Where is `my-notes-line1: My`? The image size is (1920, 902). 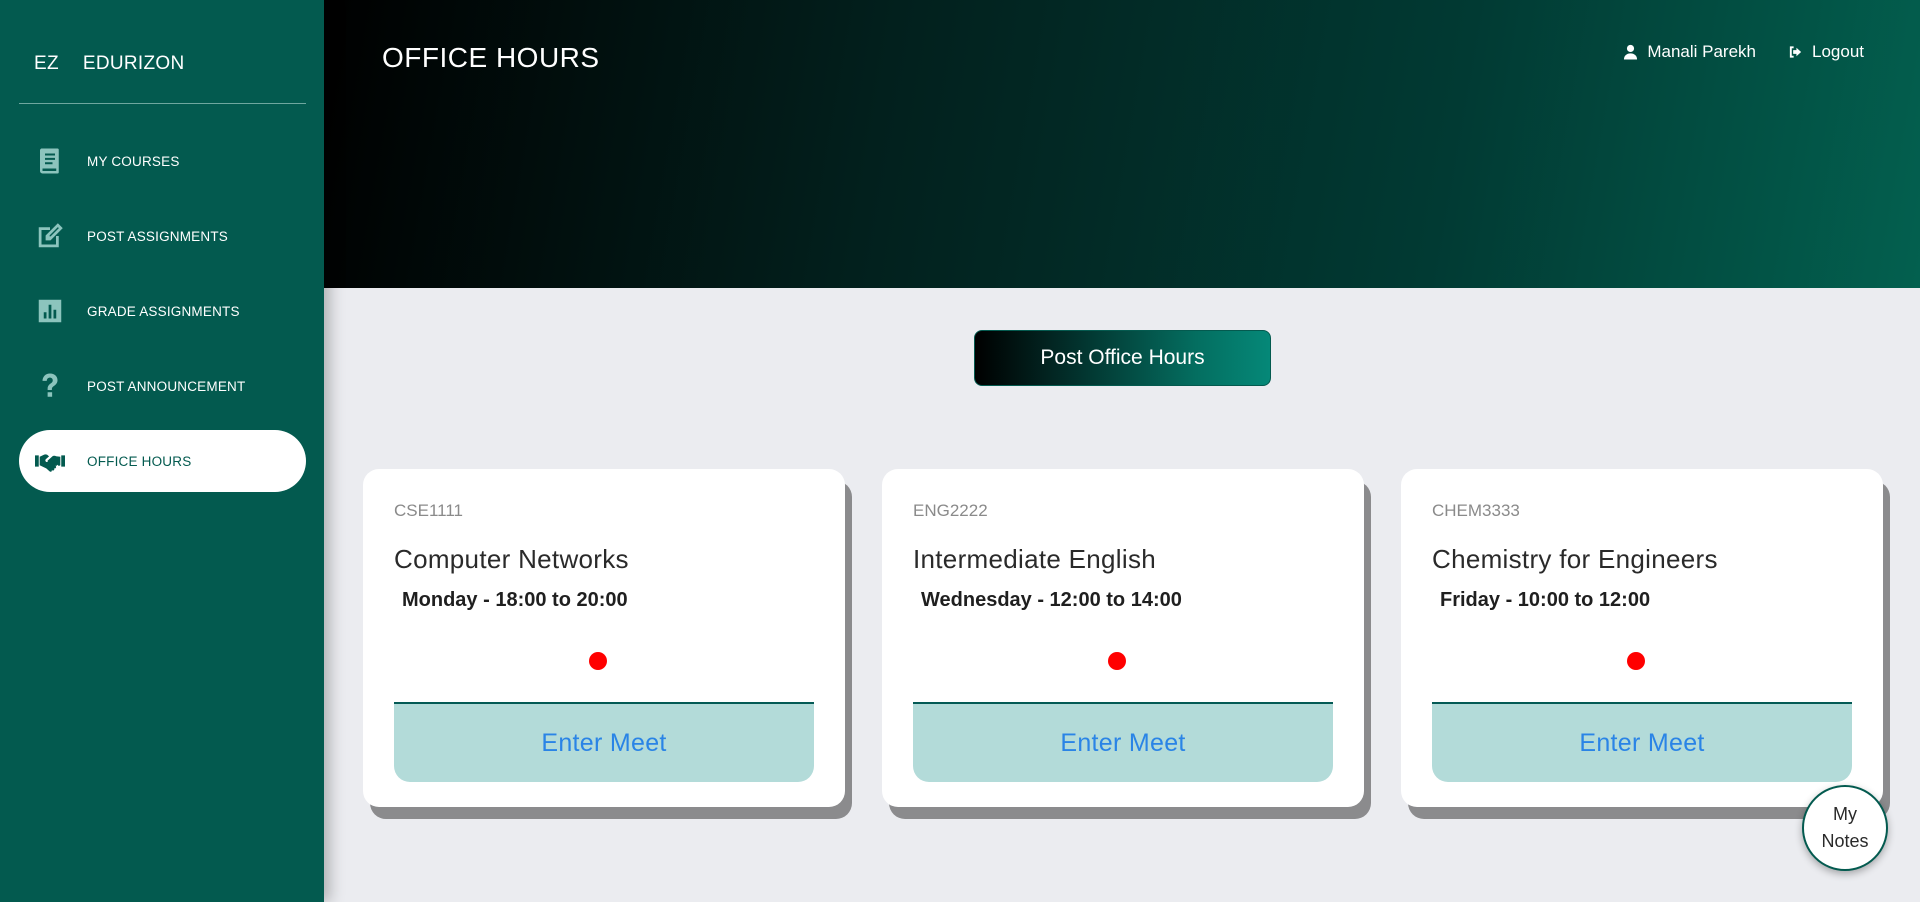
my-notes-line1: My is located at coordinates (1845, 814).